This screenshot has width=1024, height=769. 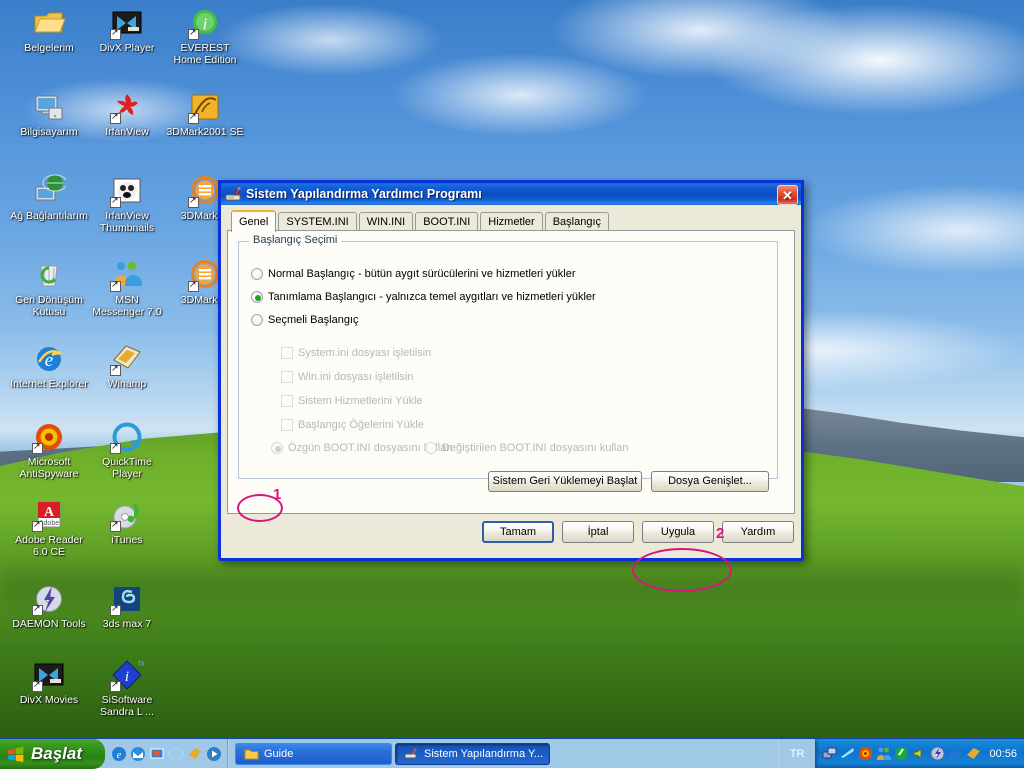 What do you see at coordinates (49, 114) in the screenshot?
I see `desktop-icon-my-computer: Bilgisayarım` at bounding box center [49, 114].